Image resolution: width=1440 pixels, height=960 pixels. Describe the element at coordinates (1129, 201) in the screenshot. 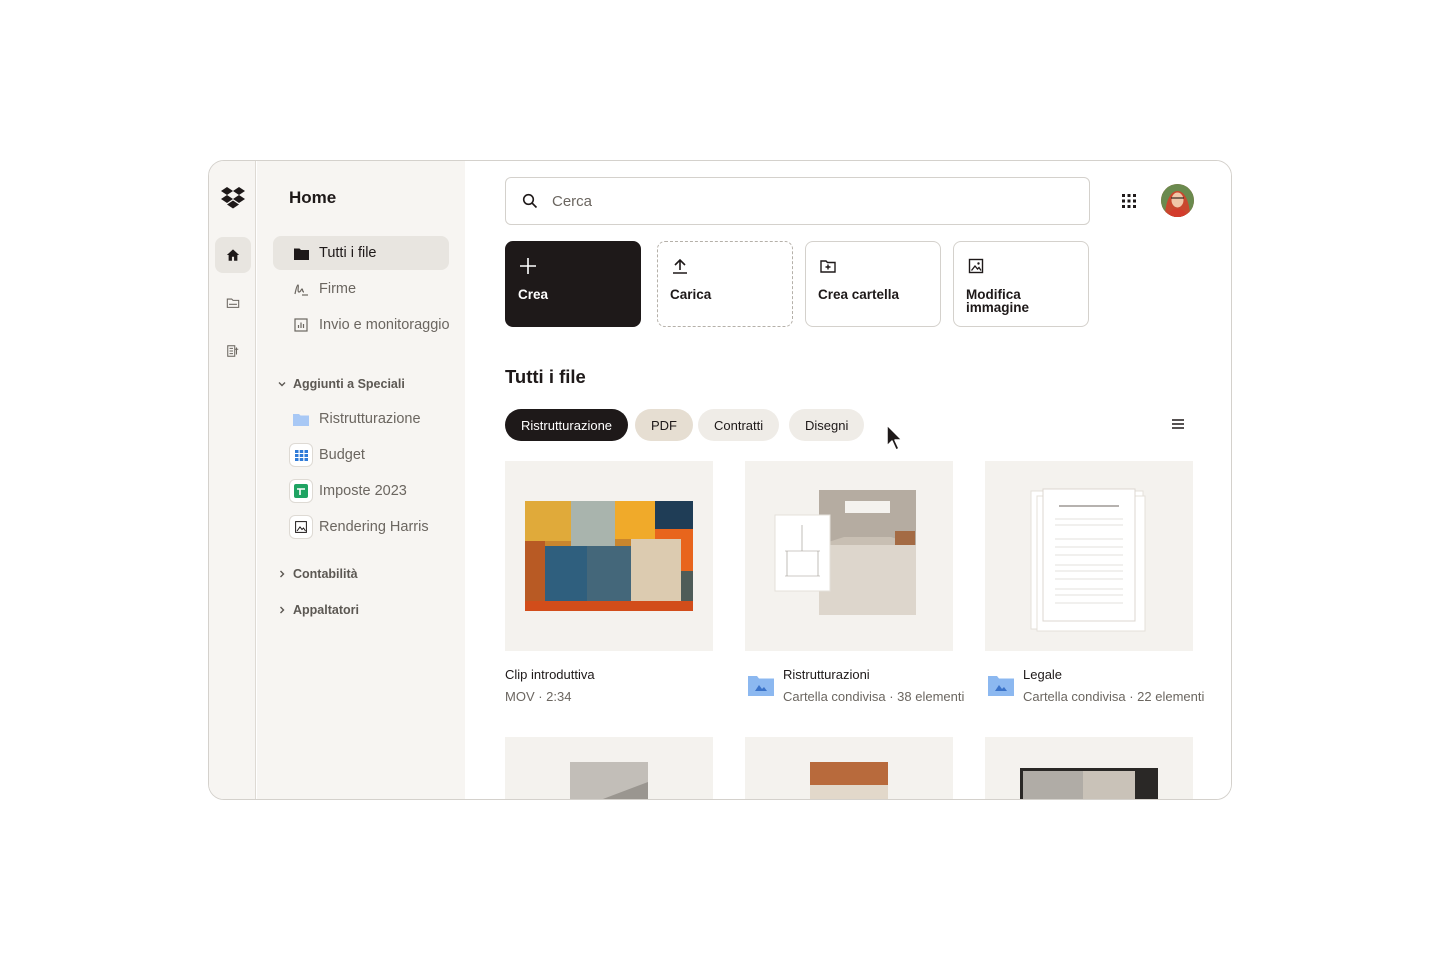

I see `app-grid-icon` at that location.